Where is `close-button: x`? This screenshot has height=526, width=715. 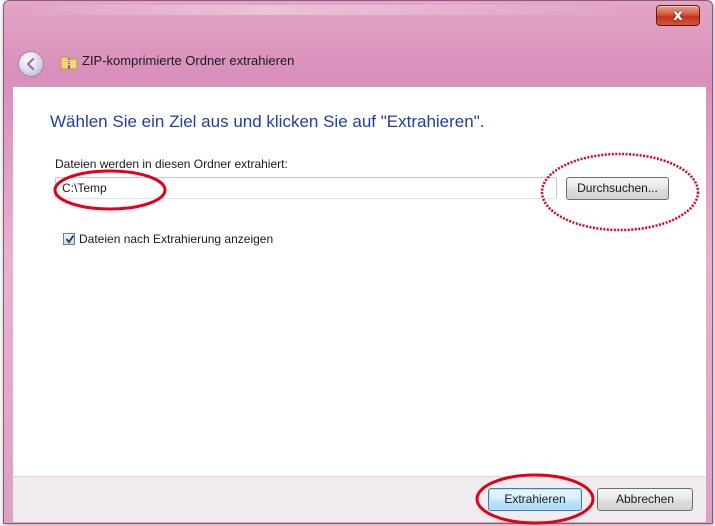
close-button: x is located at coordinates (678, 15).